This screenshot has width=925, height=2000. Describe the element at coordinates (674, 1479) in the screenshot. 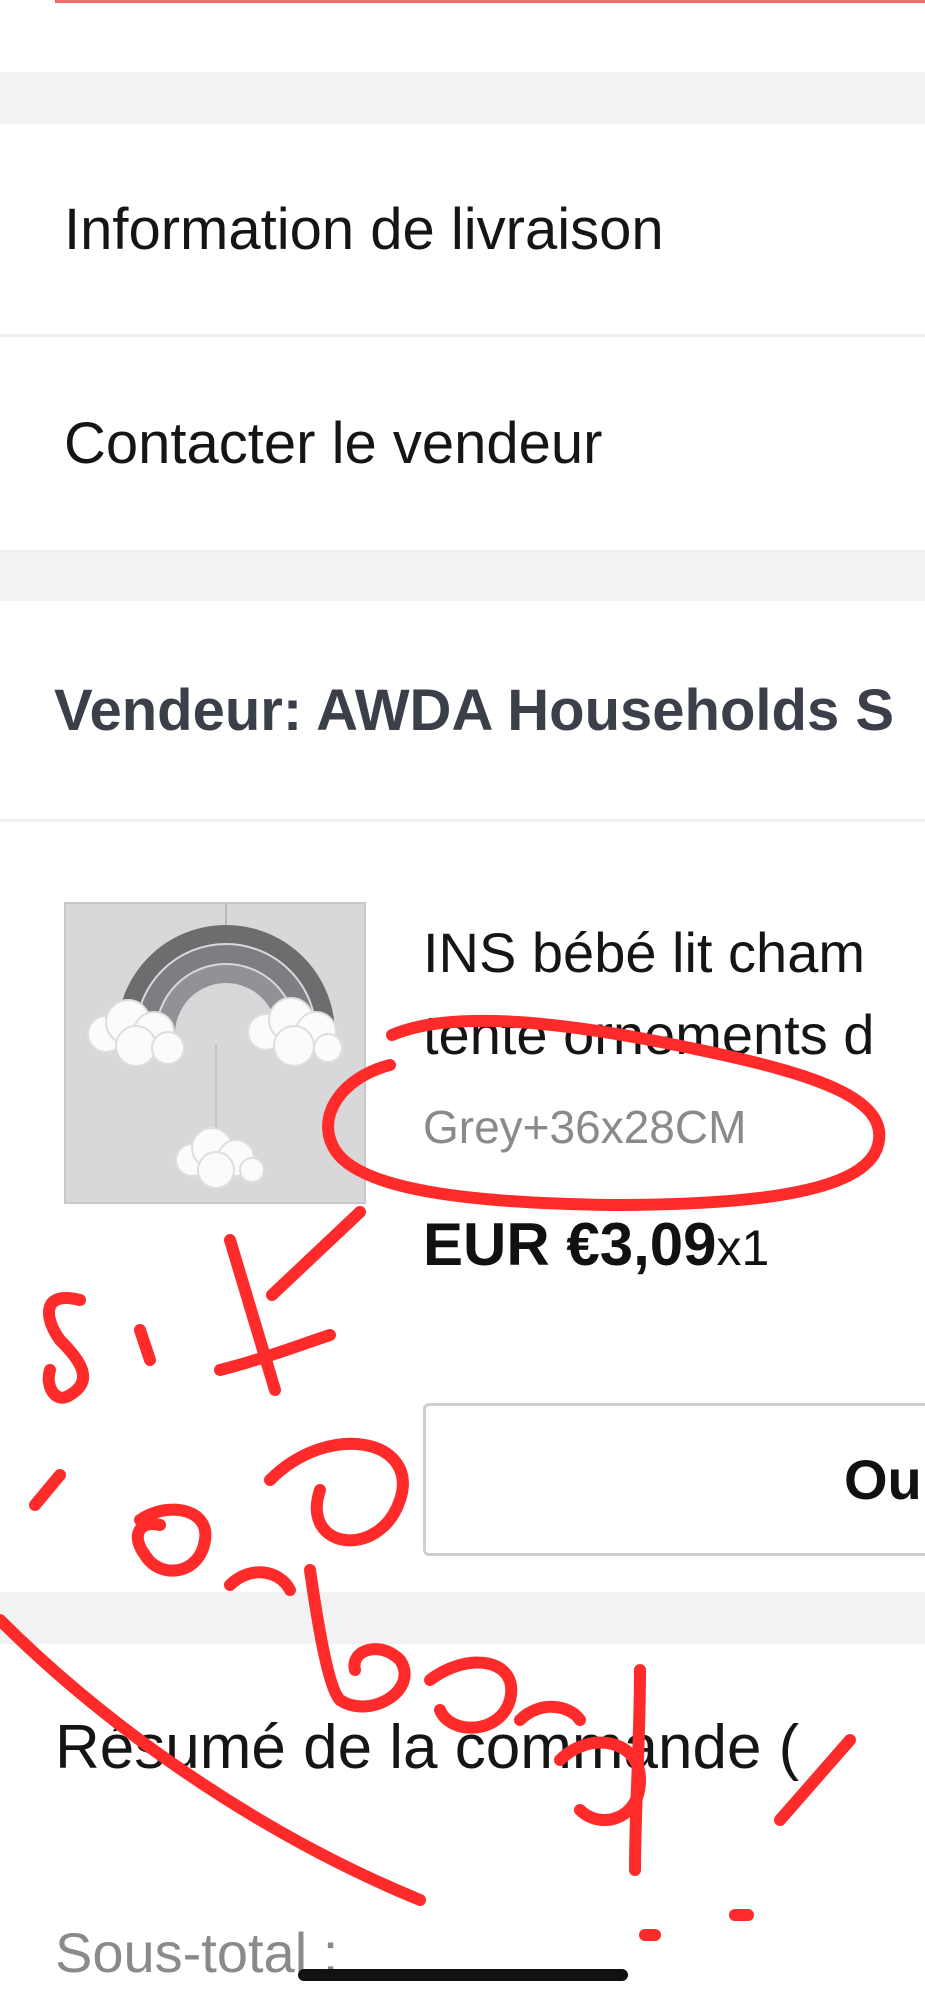

I see `product-action-button: Ou` at that location.